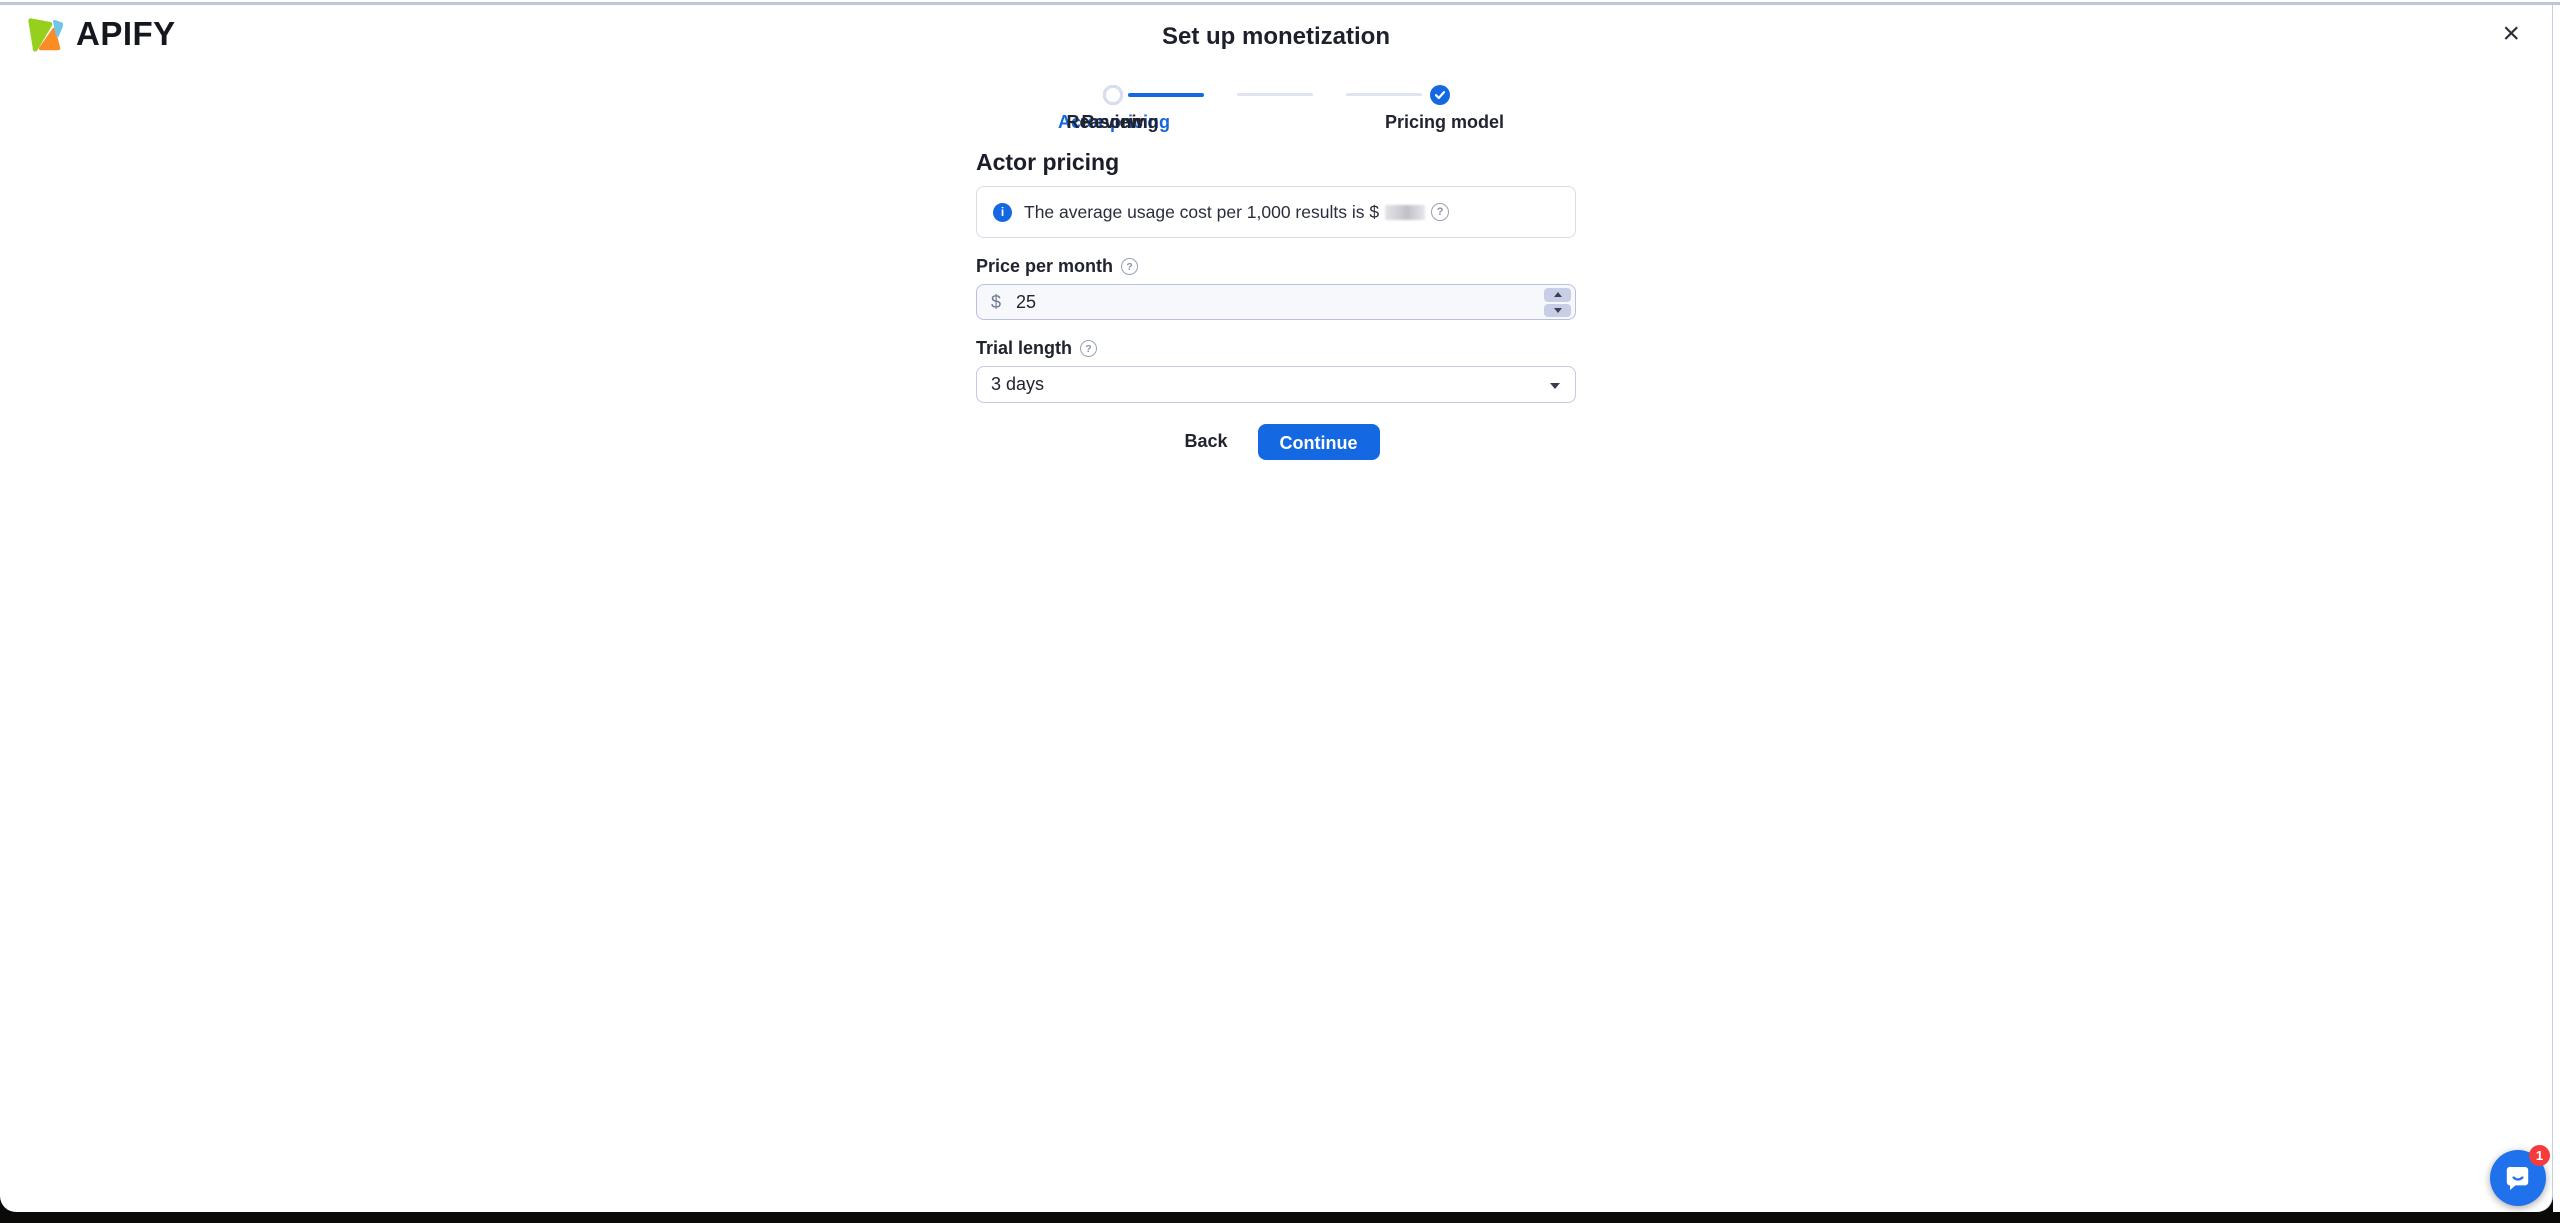 This screenshot has height=1223, width=2560. I want to click on trial-length-label: Trial length, so click(1024, 348).